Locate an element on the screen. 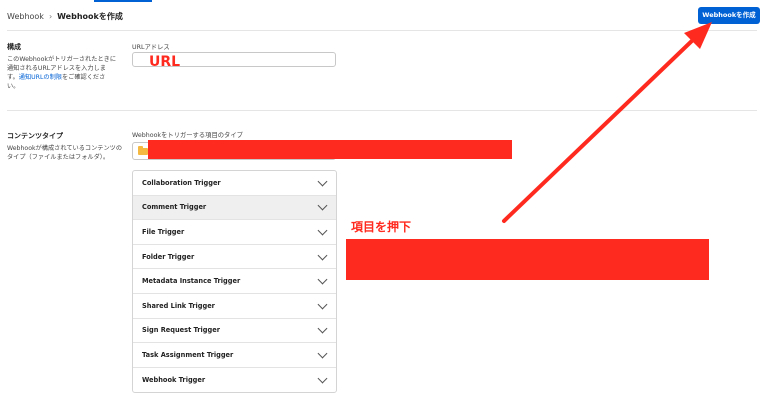 The width and height of the screenshot is (768, 394). trigger-item-comment: Comment Trigger is located at coordinates (234, 208).